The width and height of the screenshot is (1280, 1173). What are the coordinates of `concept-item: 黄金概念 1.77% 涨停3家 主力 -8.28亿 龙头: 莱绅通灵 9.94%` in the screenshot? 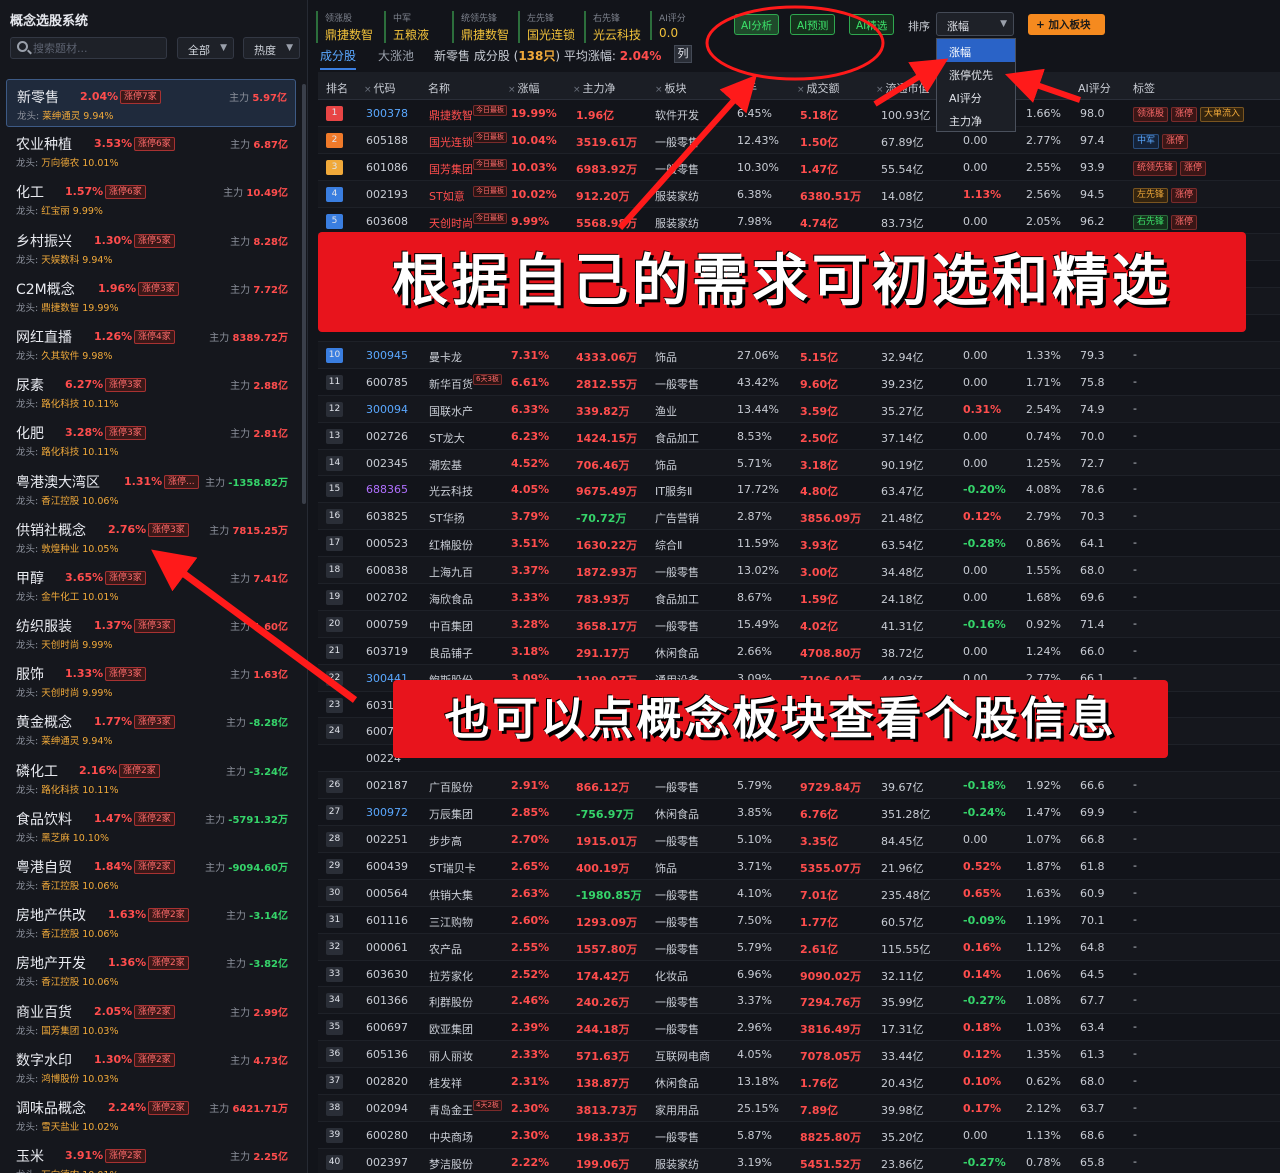 It's located at (151, 729).